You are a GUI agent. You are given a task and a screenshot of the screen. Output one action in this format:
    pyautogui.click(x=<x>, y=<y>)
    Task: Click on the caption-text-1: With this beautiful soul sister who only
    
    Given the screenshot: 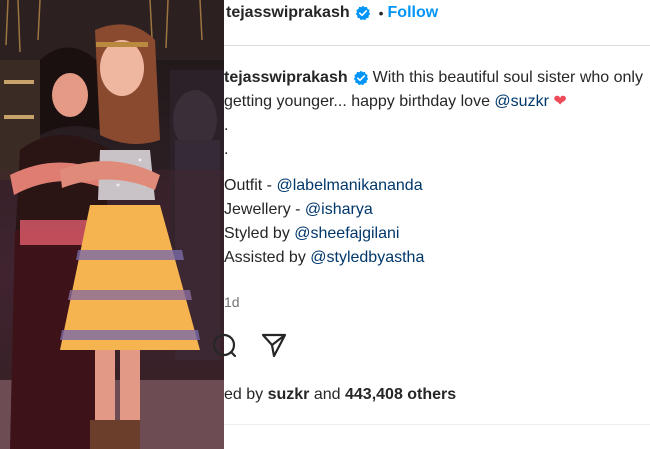 What is the action you would take?
    pyautogui.click(x=507, y=77)
    